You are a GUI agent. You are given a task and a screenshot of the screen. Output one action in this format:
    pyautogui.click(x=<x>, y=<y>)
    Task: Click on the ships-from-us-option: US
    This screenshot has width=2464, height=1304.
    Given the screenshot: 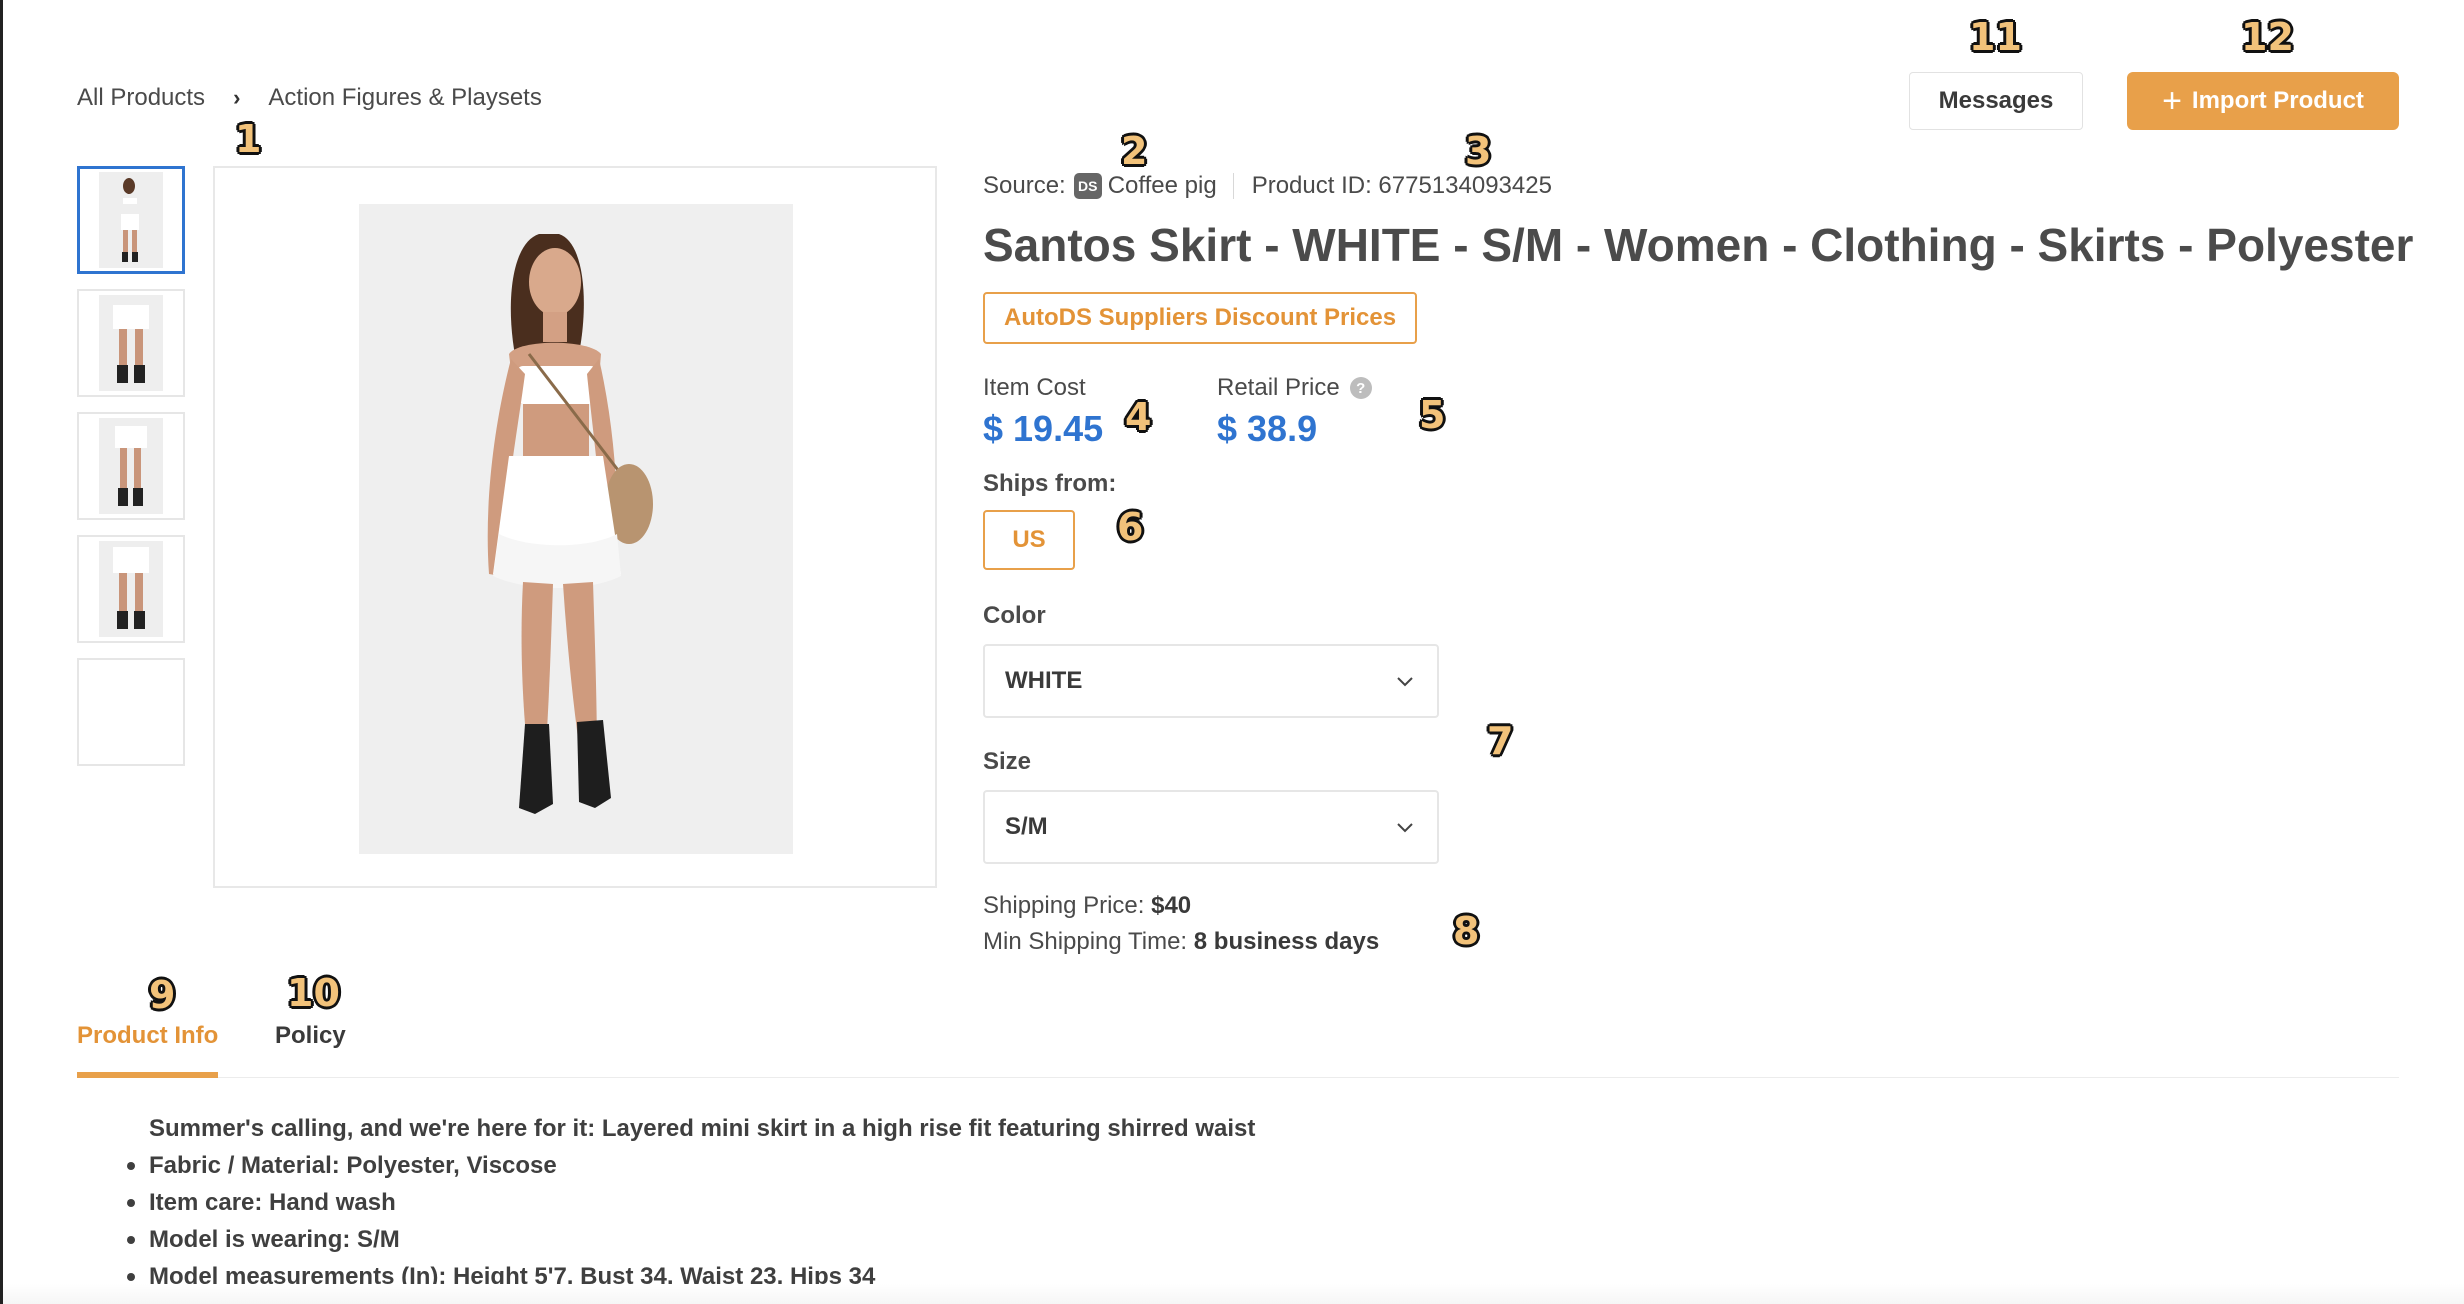 What is the action you would take?
    pyautogui.click(x=1029, y=540)
    